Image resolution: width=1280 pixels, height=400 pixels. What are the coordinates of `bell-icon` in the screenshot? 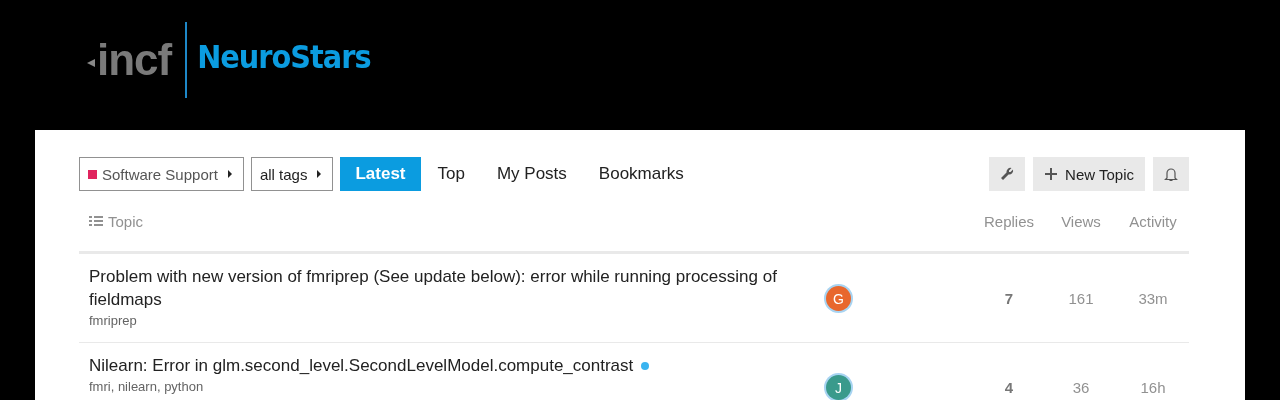 It's located at (1171, 174).